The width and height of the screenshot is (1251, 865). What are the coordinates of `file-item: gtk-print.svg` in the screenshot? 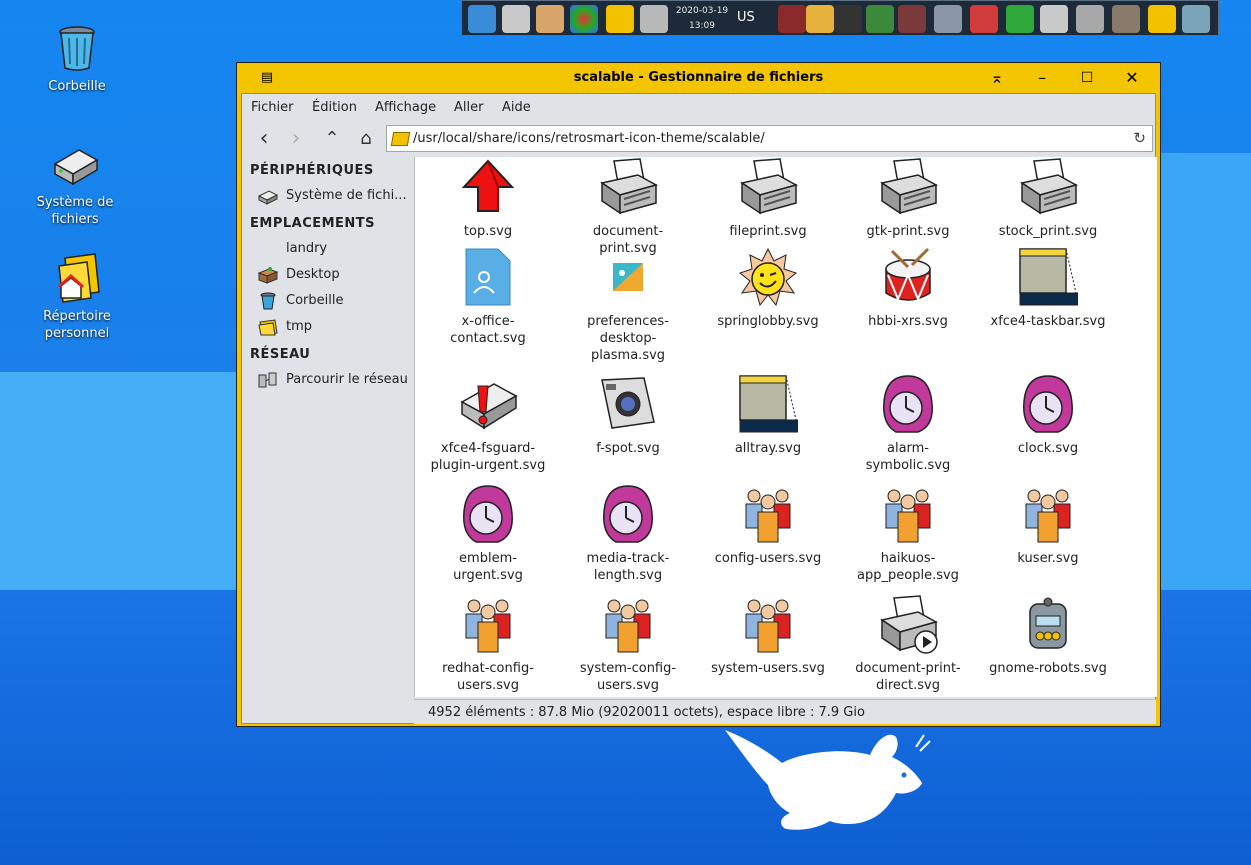 It's located at (908, 198).